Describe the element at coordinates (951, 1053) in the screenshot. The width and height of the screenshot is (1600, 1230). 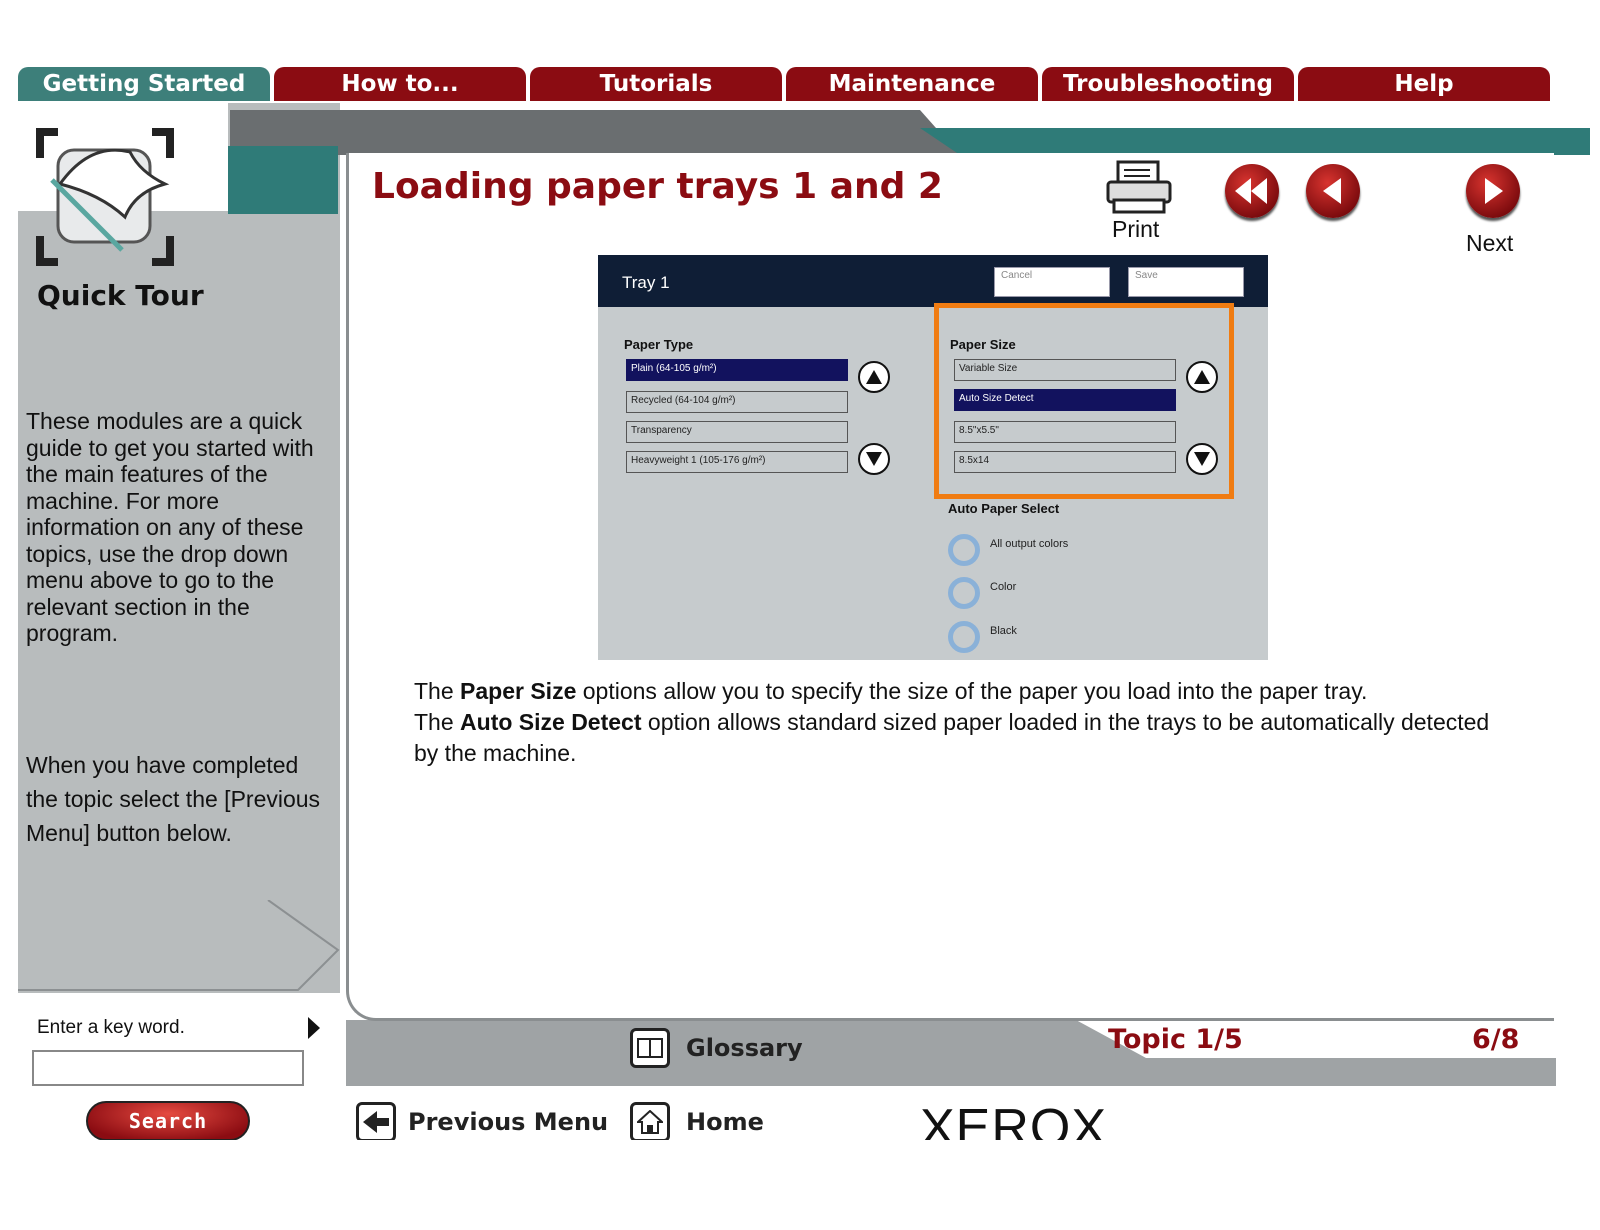
I see `footer-strip` at that location.